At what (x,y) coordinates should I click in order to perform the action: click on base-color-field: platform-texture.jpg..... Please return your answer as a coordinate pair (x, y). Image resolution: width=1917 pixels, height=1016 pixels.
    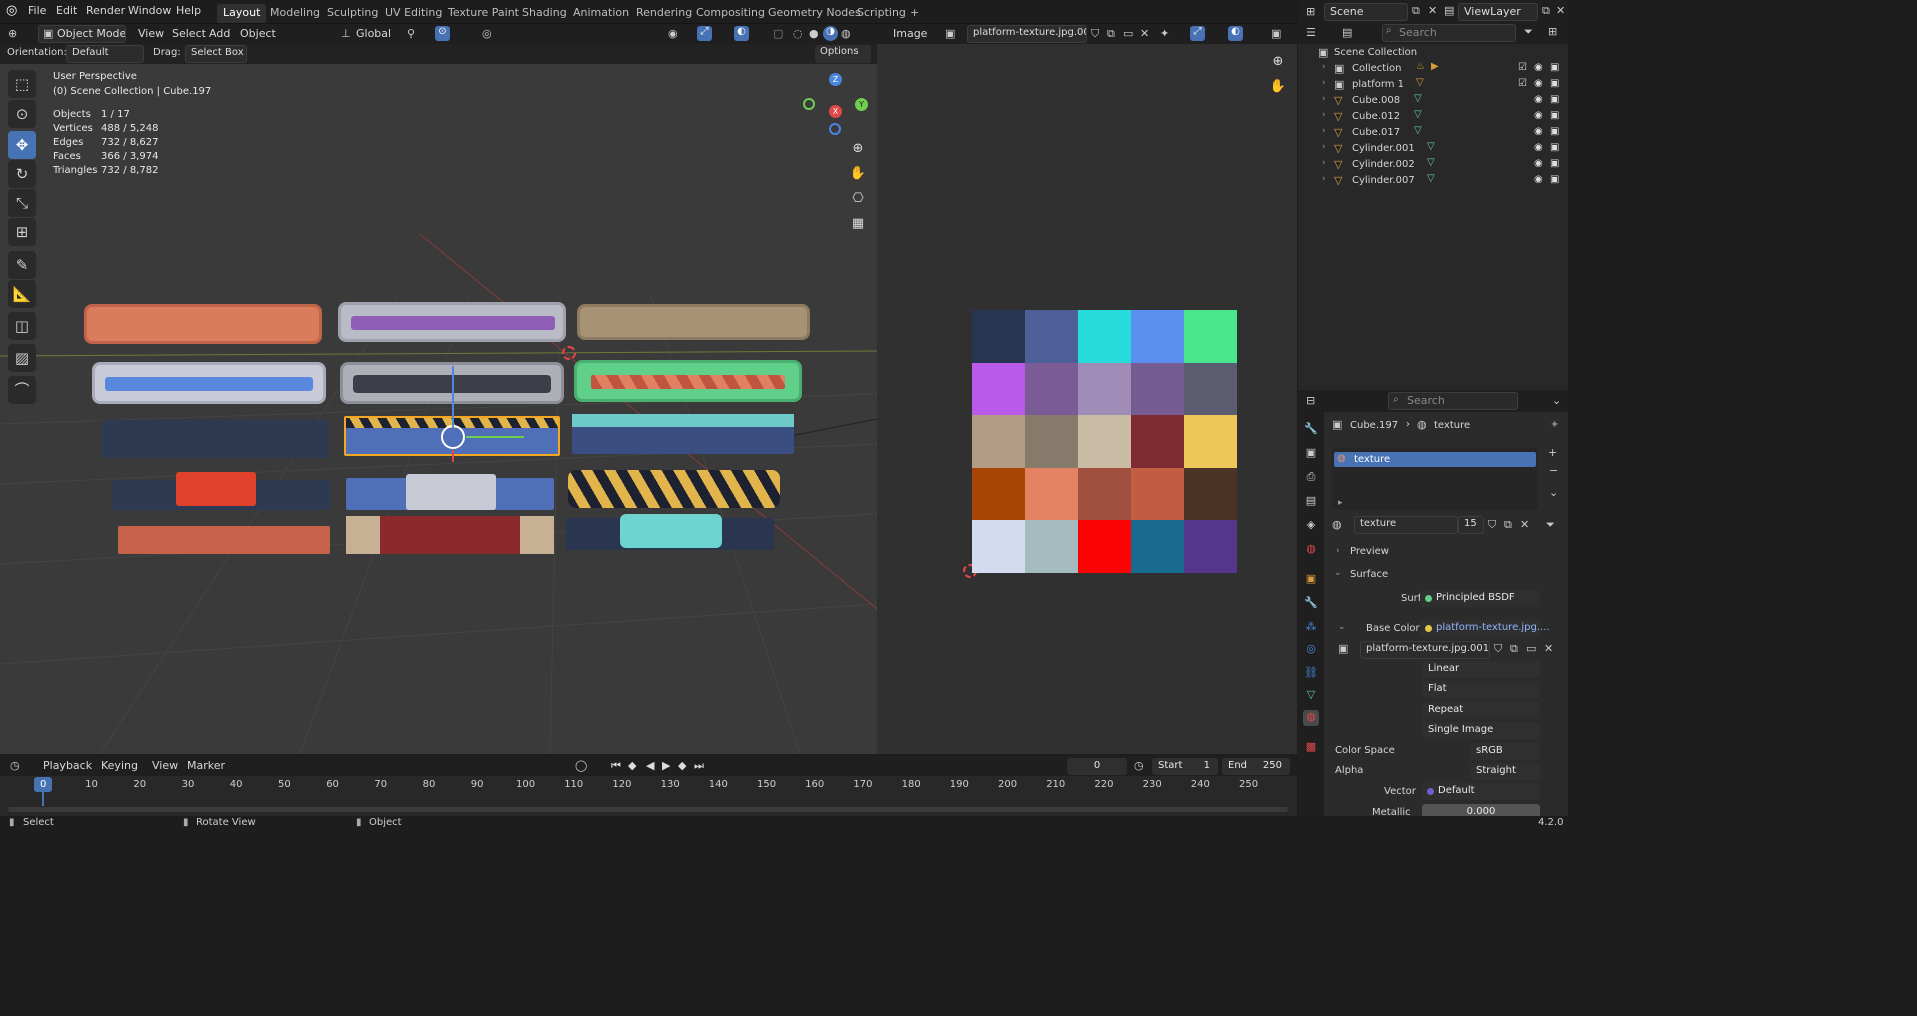
    Looking at the image, I should click on (1485, 628).